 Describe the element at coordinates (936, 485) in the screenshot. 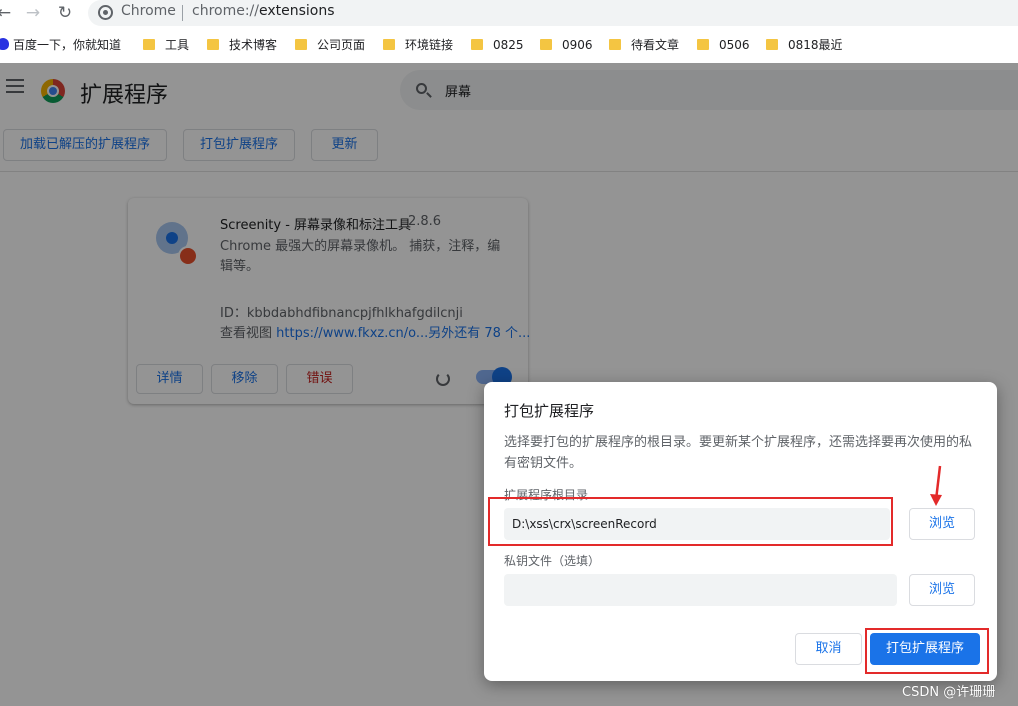

I see `annotation-arrow-icon` at that location.